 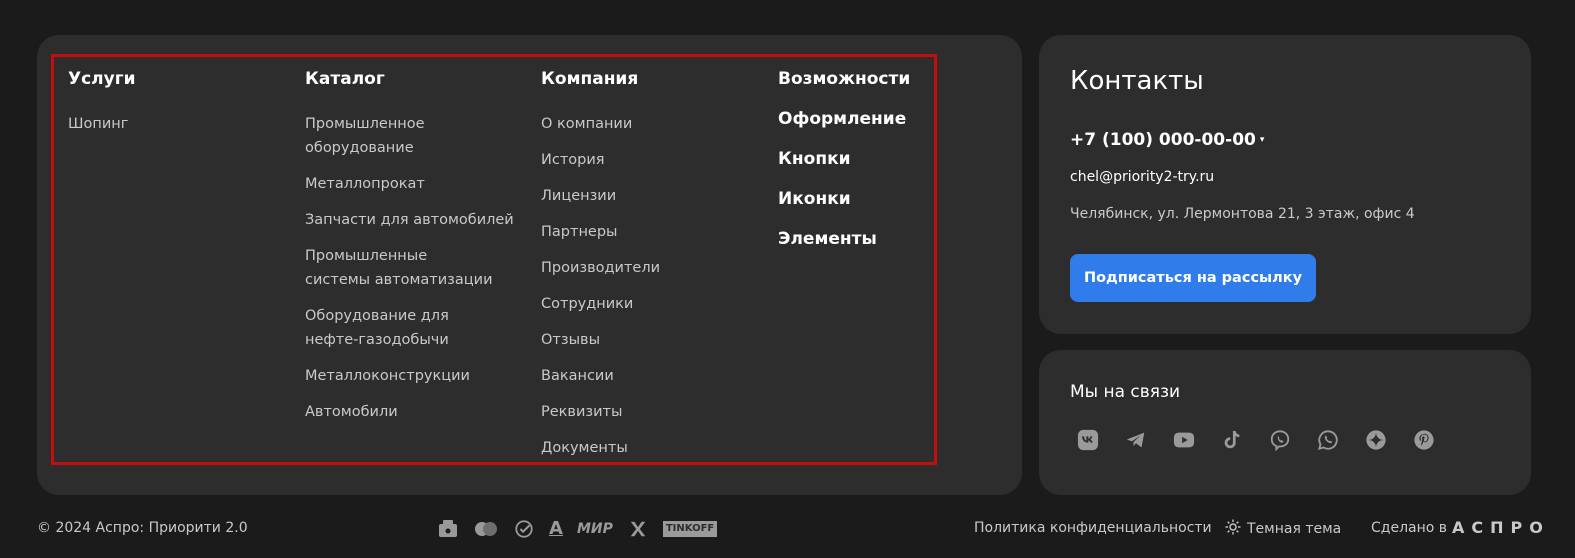 What do you see at coordinates (1093, 528) in the screenshot?
I see `privacy-policy-link: Политика конфиденциальности` at bounding box center [1093, 528].